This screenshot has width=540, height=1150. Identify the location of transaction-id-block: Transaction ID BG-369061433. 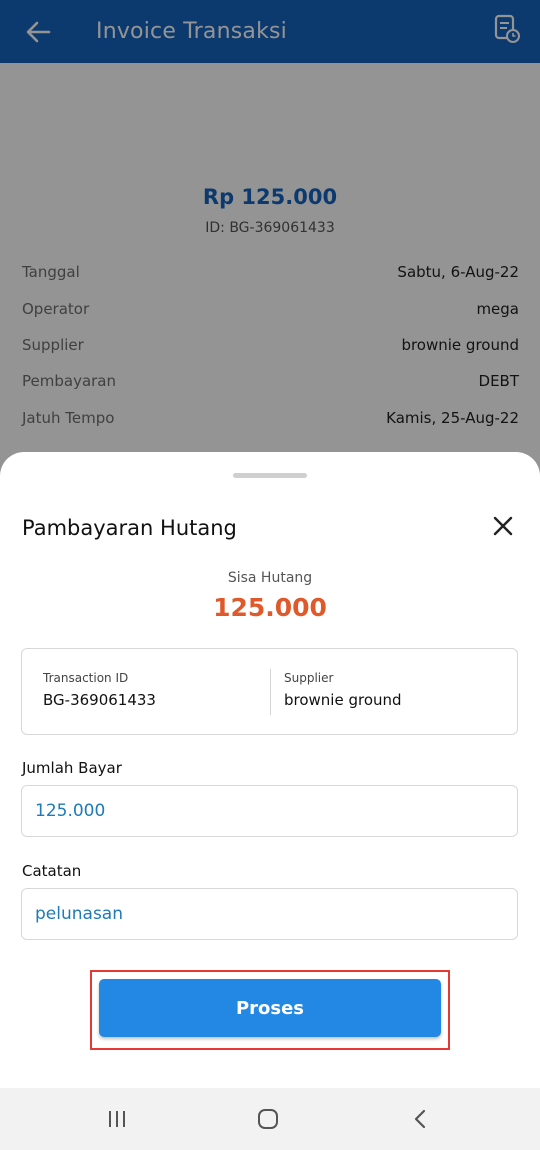
(99, 690).